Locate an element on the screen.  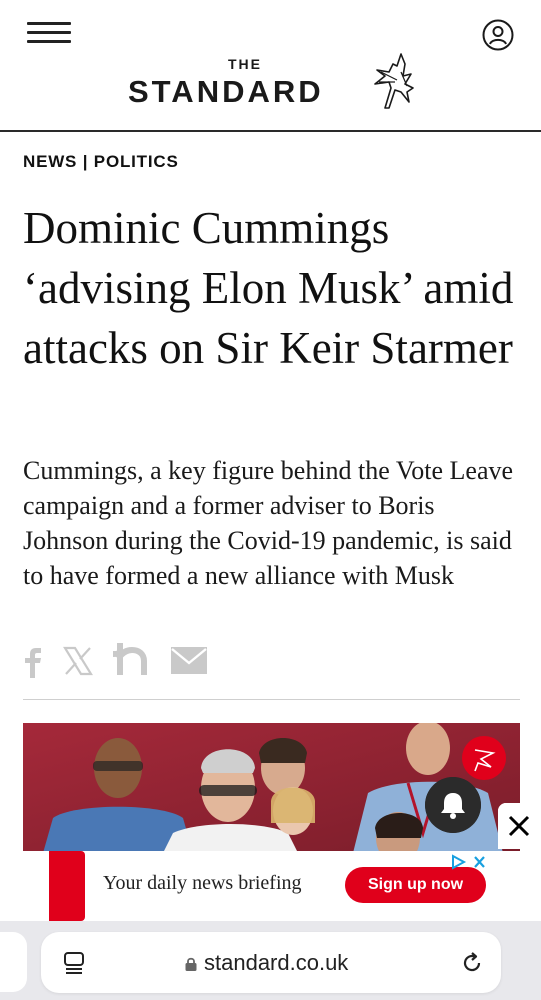
facebook-icon is located at coordinates (33, 660).